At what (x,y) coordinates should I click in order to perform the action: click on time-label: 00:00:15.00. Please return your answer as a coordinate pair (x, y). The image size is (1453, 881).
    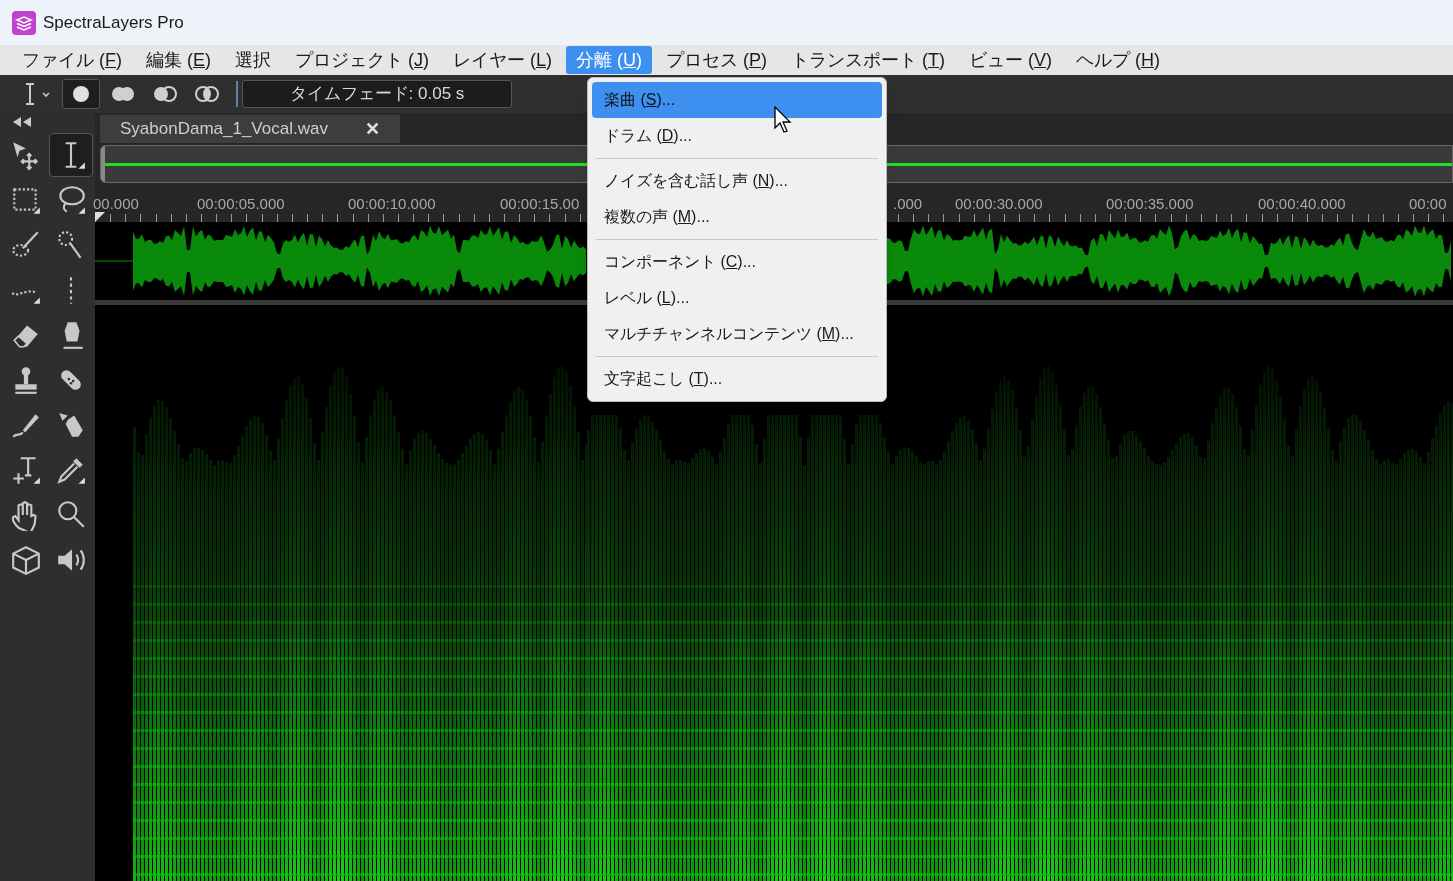
    Looking at the image, I should click on (540, 204).